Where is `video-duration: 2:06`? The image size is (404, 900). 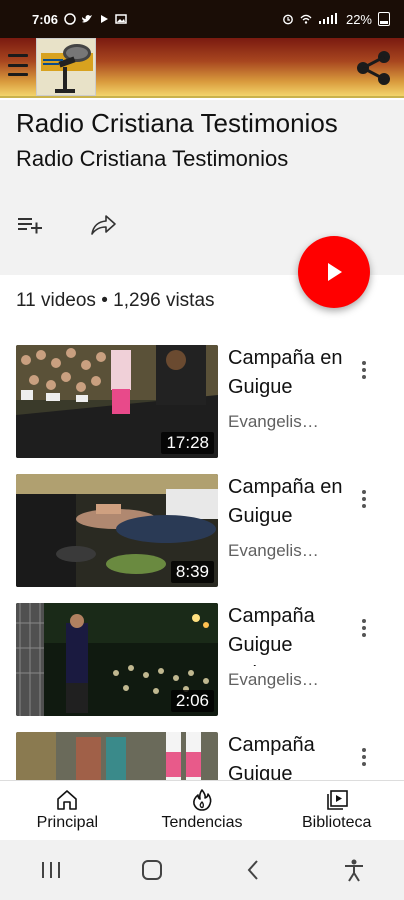 video-duration: 2:06 is located at coordinates (192, 701).